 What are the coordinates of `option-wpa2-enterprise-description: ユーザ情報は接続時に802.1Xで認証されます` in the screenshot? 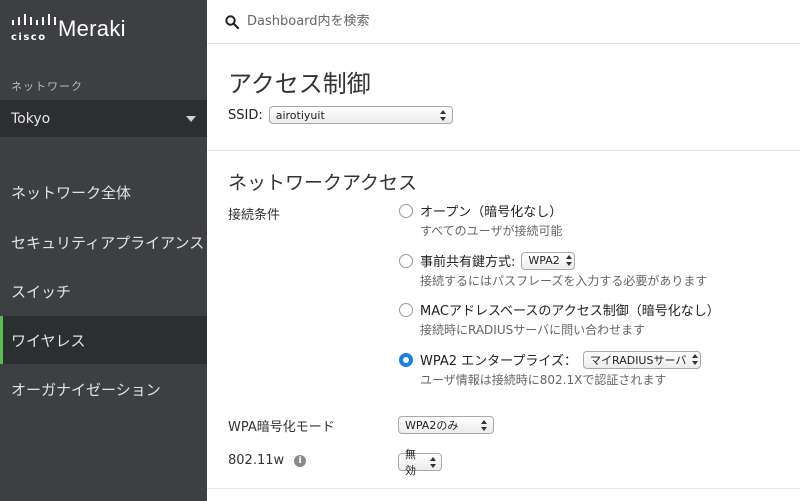 It's located at (543, 380).